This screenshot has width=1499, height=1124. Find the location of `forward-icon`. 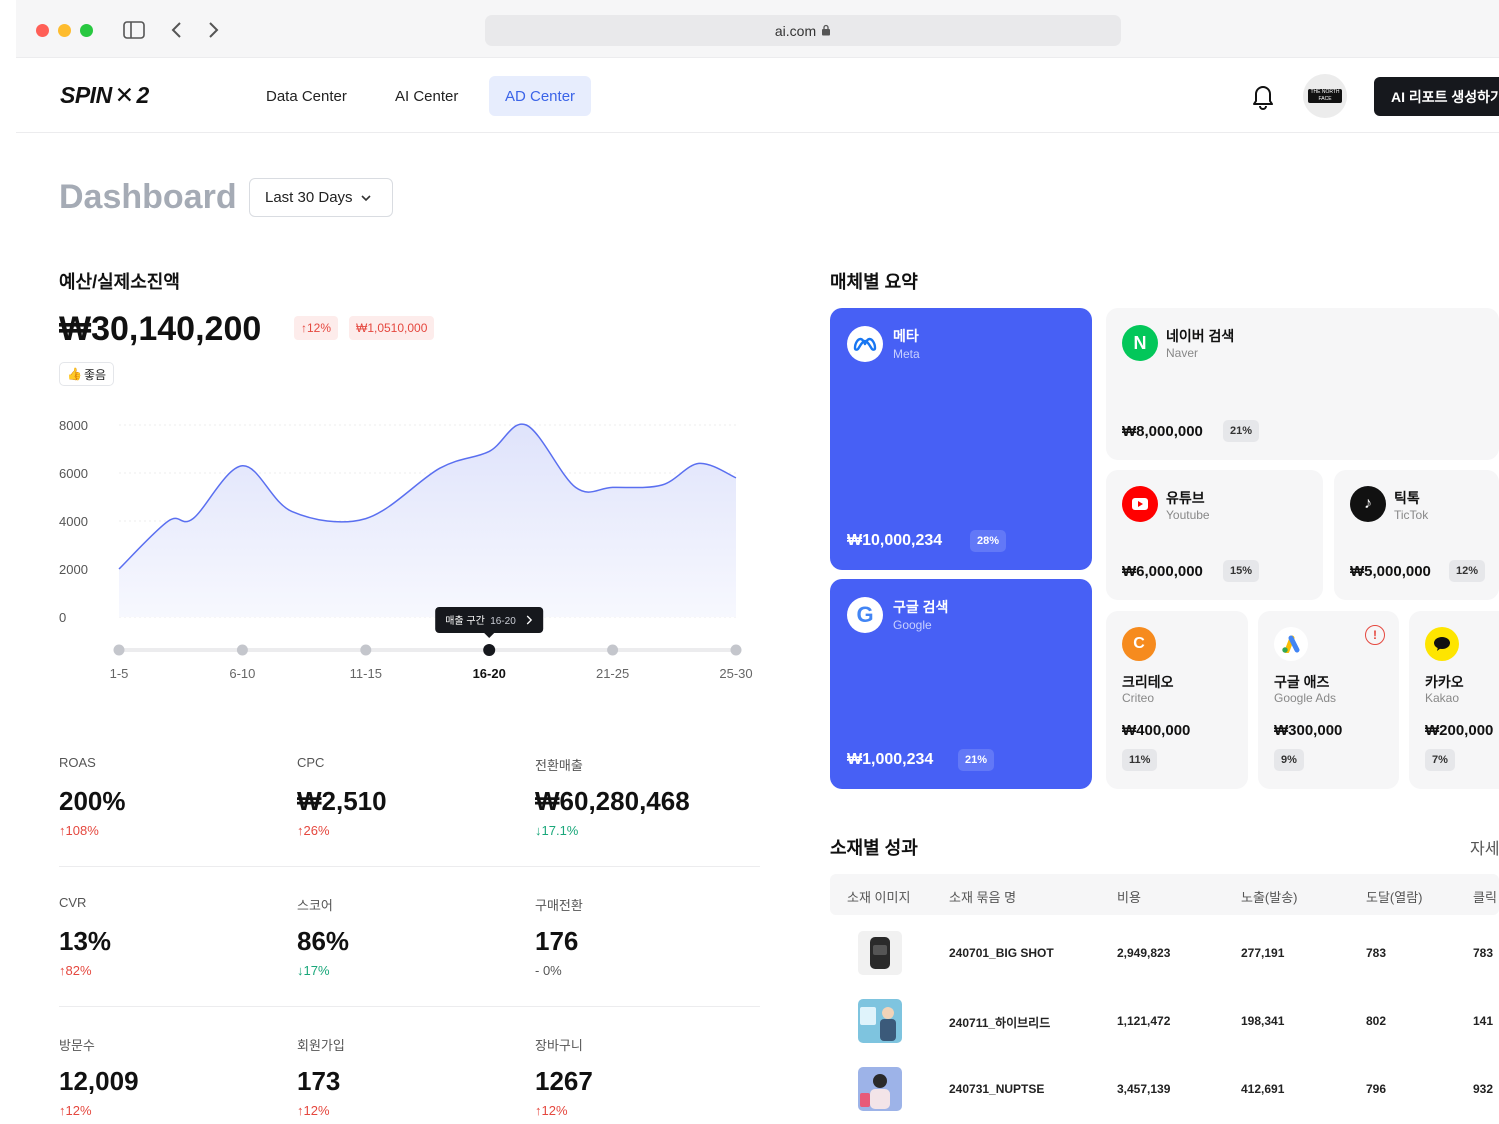

forward-icon is located at coordinates (214, 30).